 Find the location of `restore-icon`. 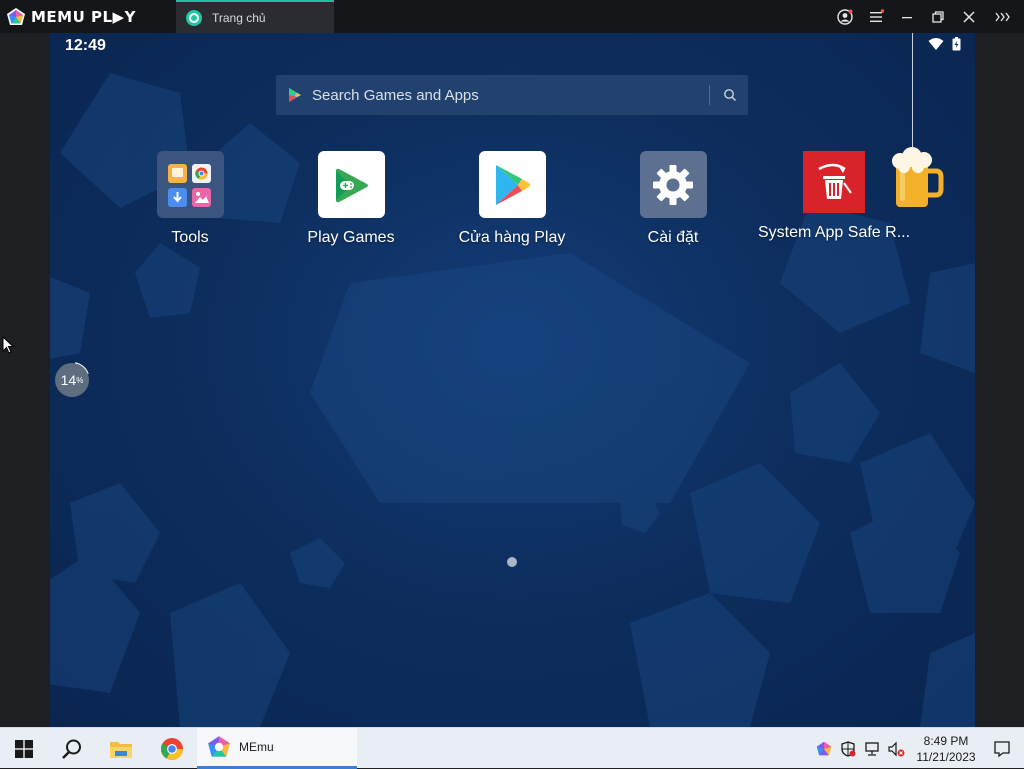

restore-icon is located at coordinates (938, 17).